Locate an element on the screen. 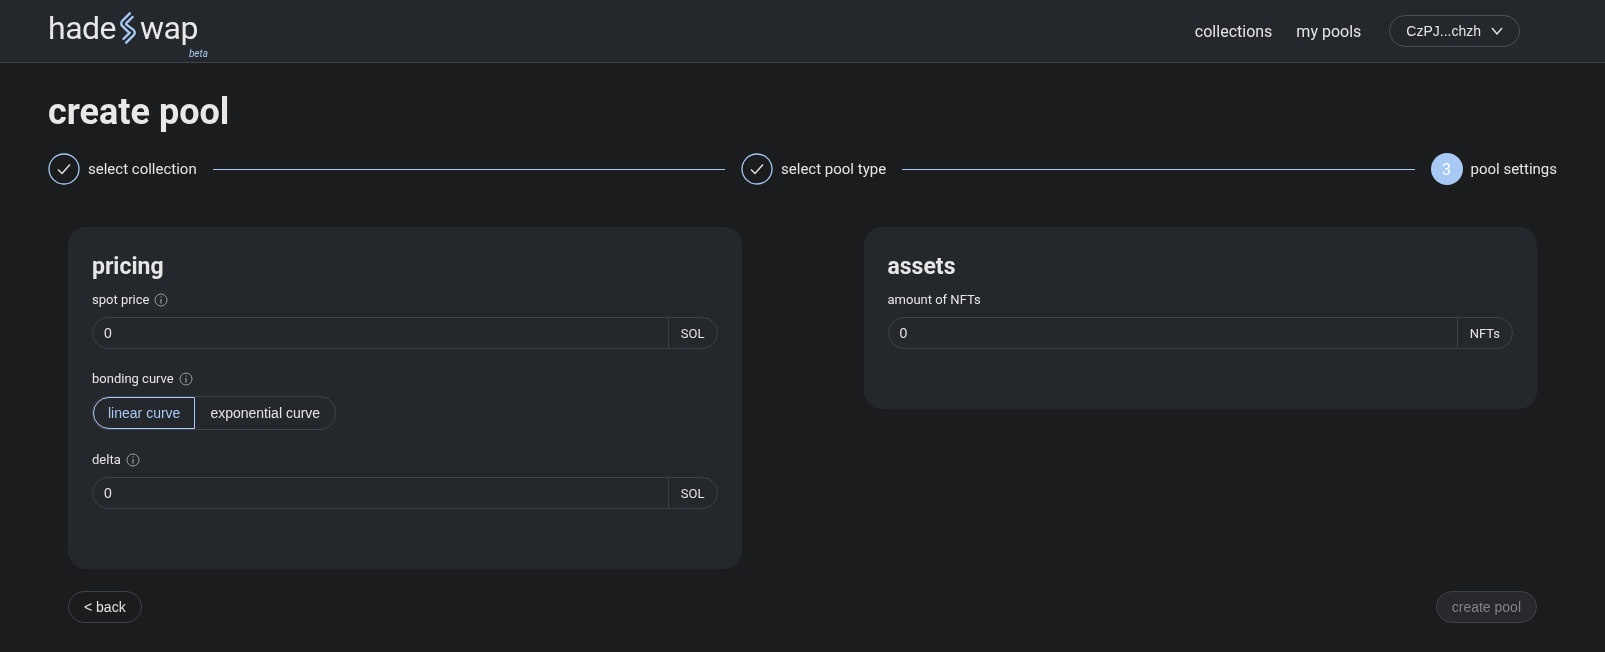 This screenshot has width=1605, height=652. step-number: 3 is located at coordinates (1446, 169).